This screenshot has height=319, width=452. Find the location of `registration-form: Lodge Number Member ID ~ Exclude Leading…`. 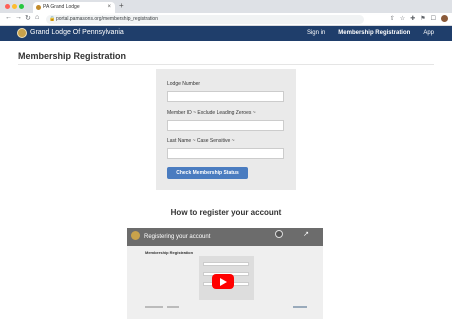

registration-form: Lodge Number Member ID ~ Exclude Leading… is located at coordinates (226, 129).